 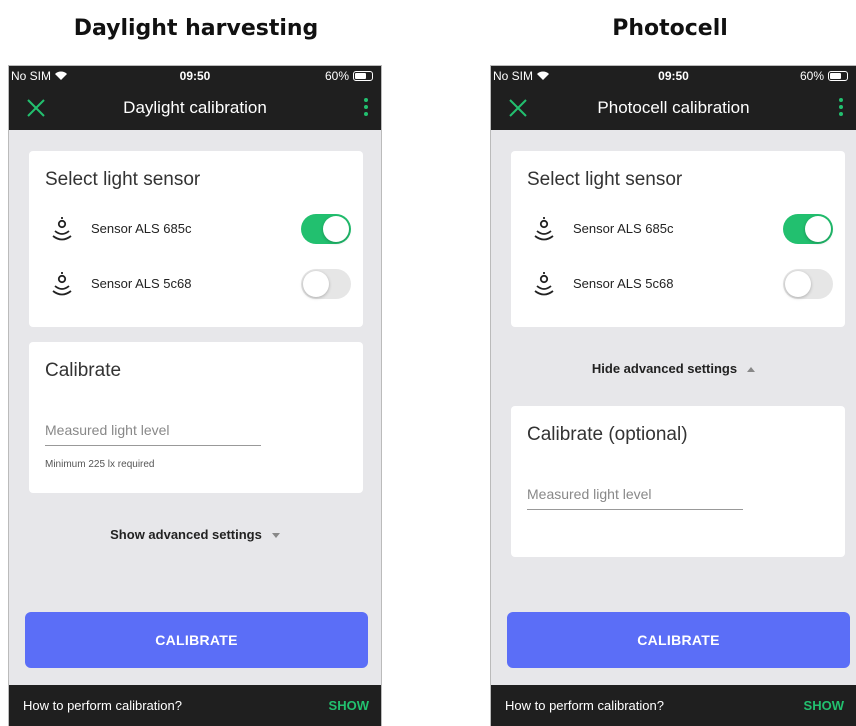 I want to click on caret-up-icon, so click(x=751, y=370).